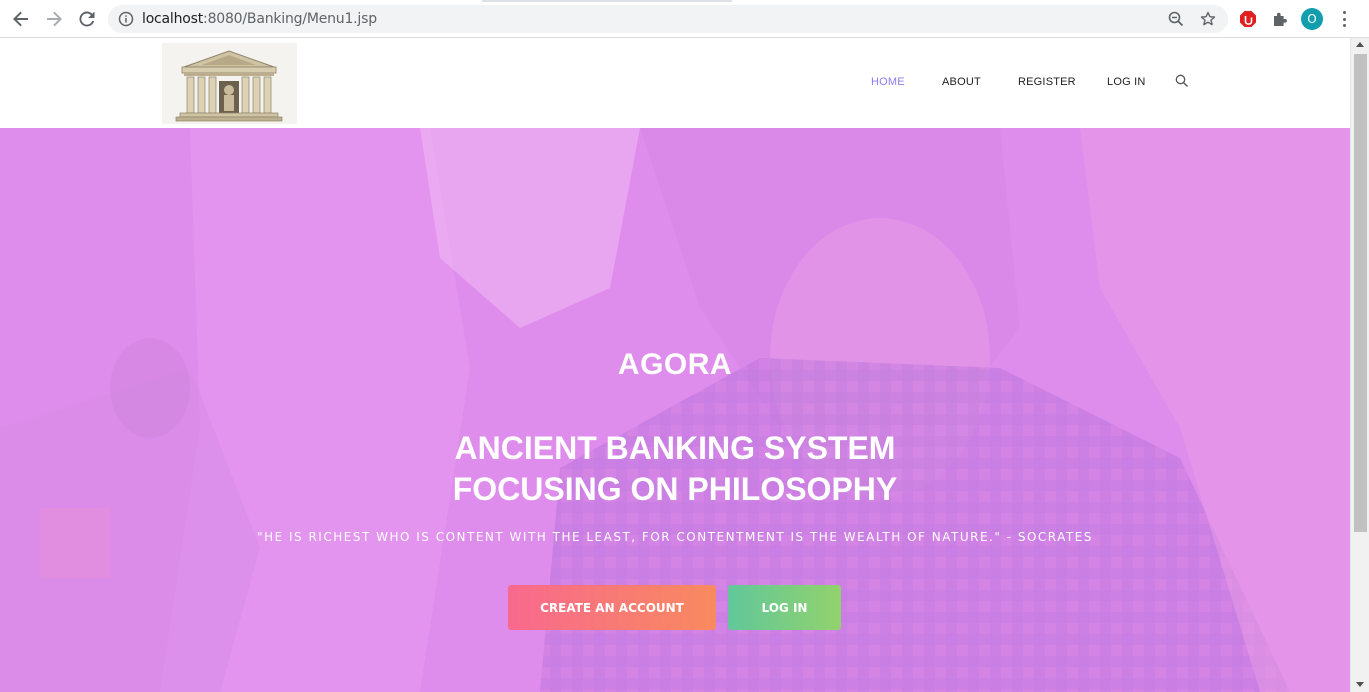 This screenshot has width=1369, height=692. Describe the element at coordinates (1182, 81) in the screenshot. I see `search-icon` at that location.